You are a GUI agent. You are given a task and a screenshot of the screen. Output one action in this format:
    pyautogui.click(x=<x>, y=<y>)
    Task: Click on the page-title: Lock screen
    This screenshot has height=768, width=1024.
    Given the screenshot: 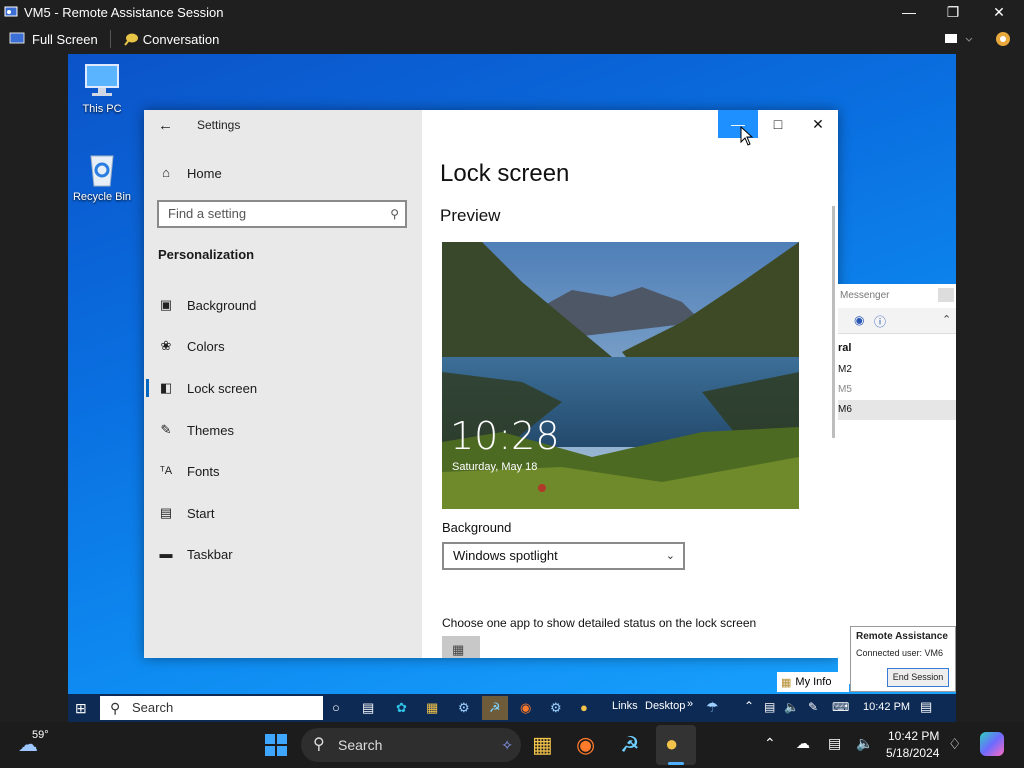 What is the action you would take?
    pyautogui.click(x=505, y=173)
    